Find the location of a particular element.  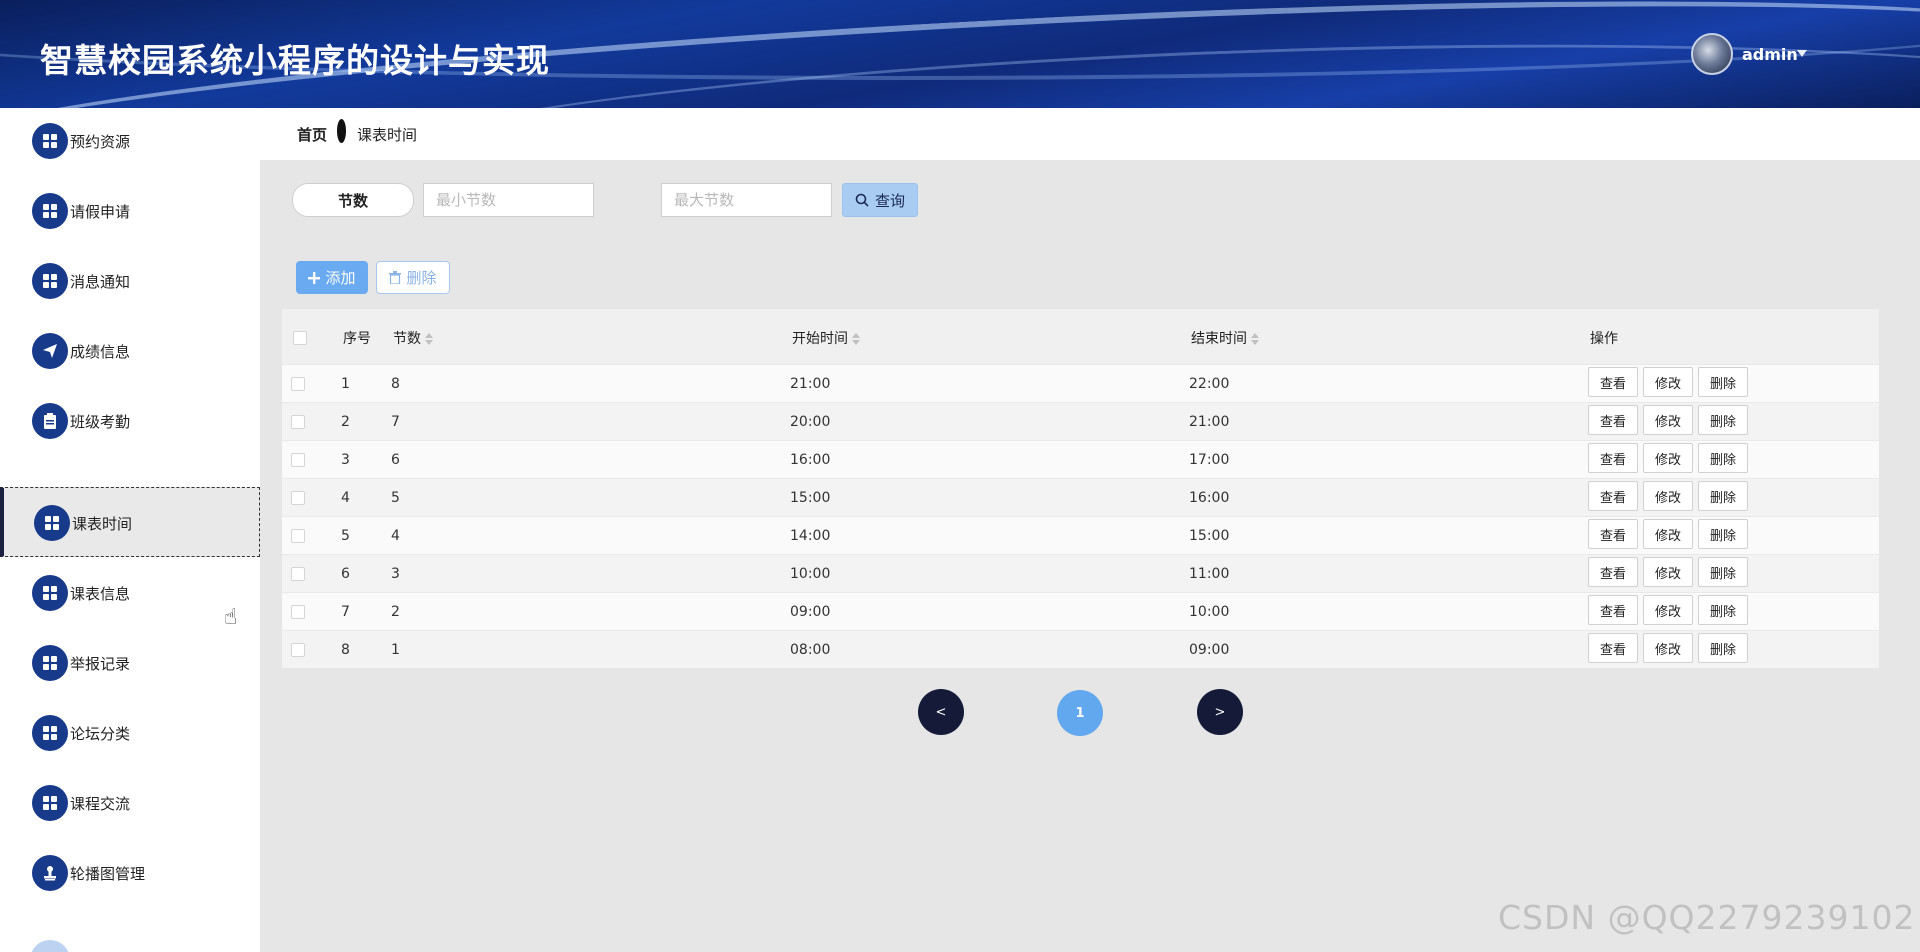

cell-end-time: 16:00 is located at coordinates (1209, 498).